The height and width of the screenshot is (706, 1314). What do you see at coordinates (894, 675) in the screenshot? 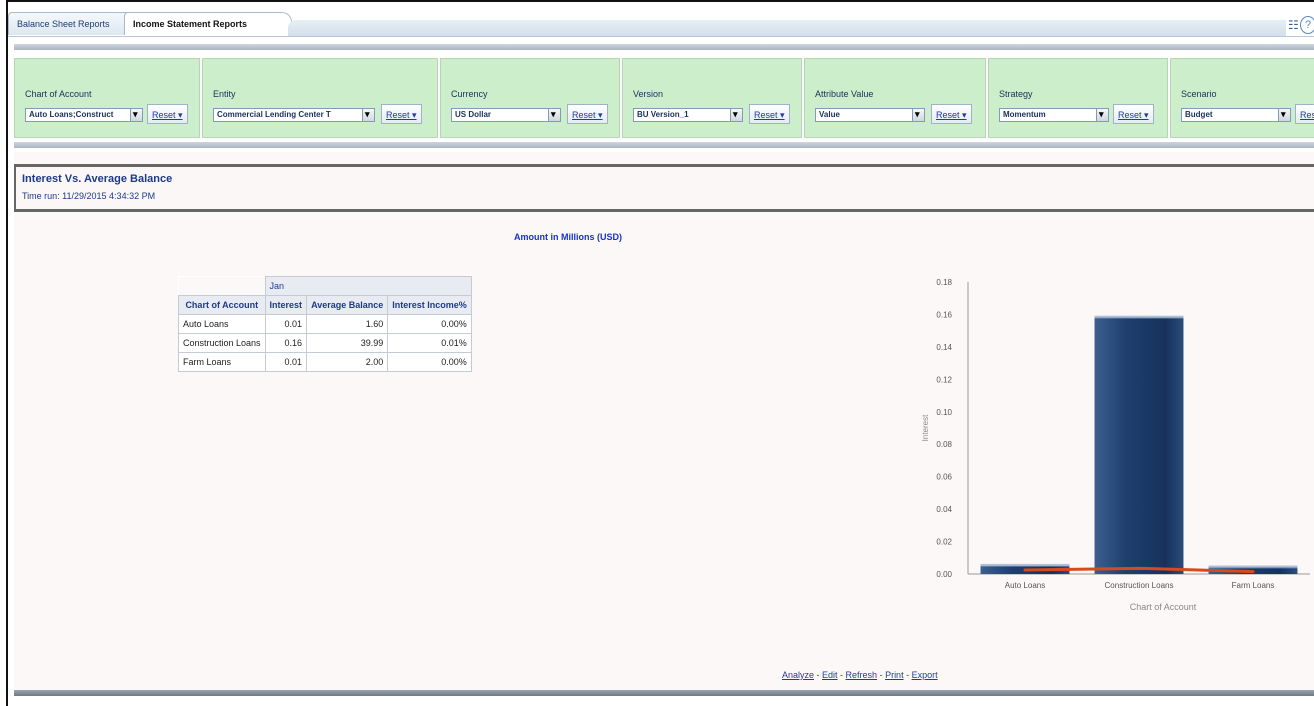
I see `print-link: Print` at bounding box center [894, 675].